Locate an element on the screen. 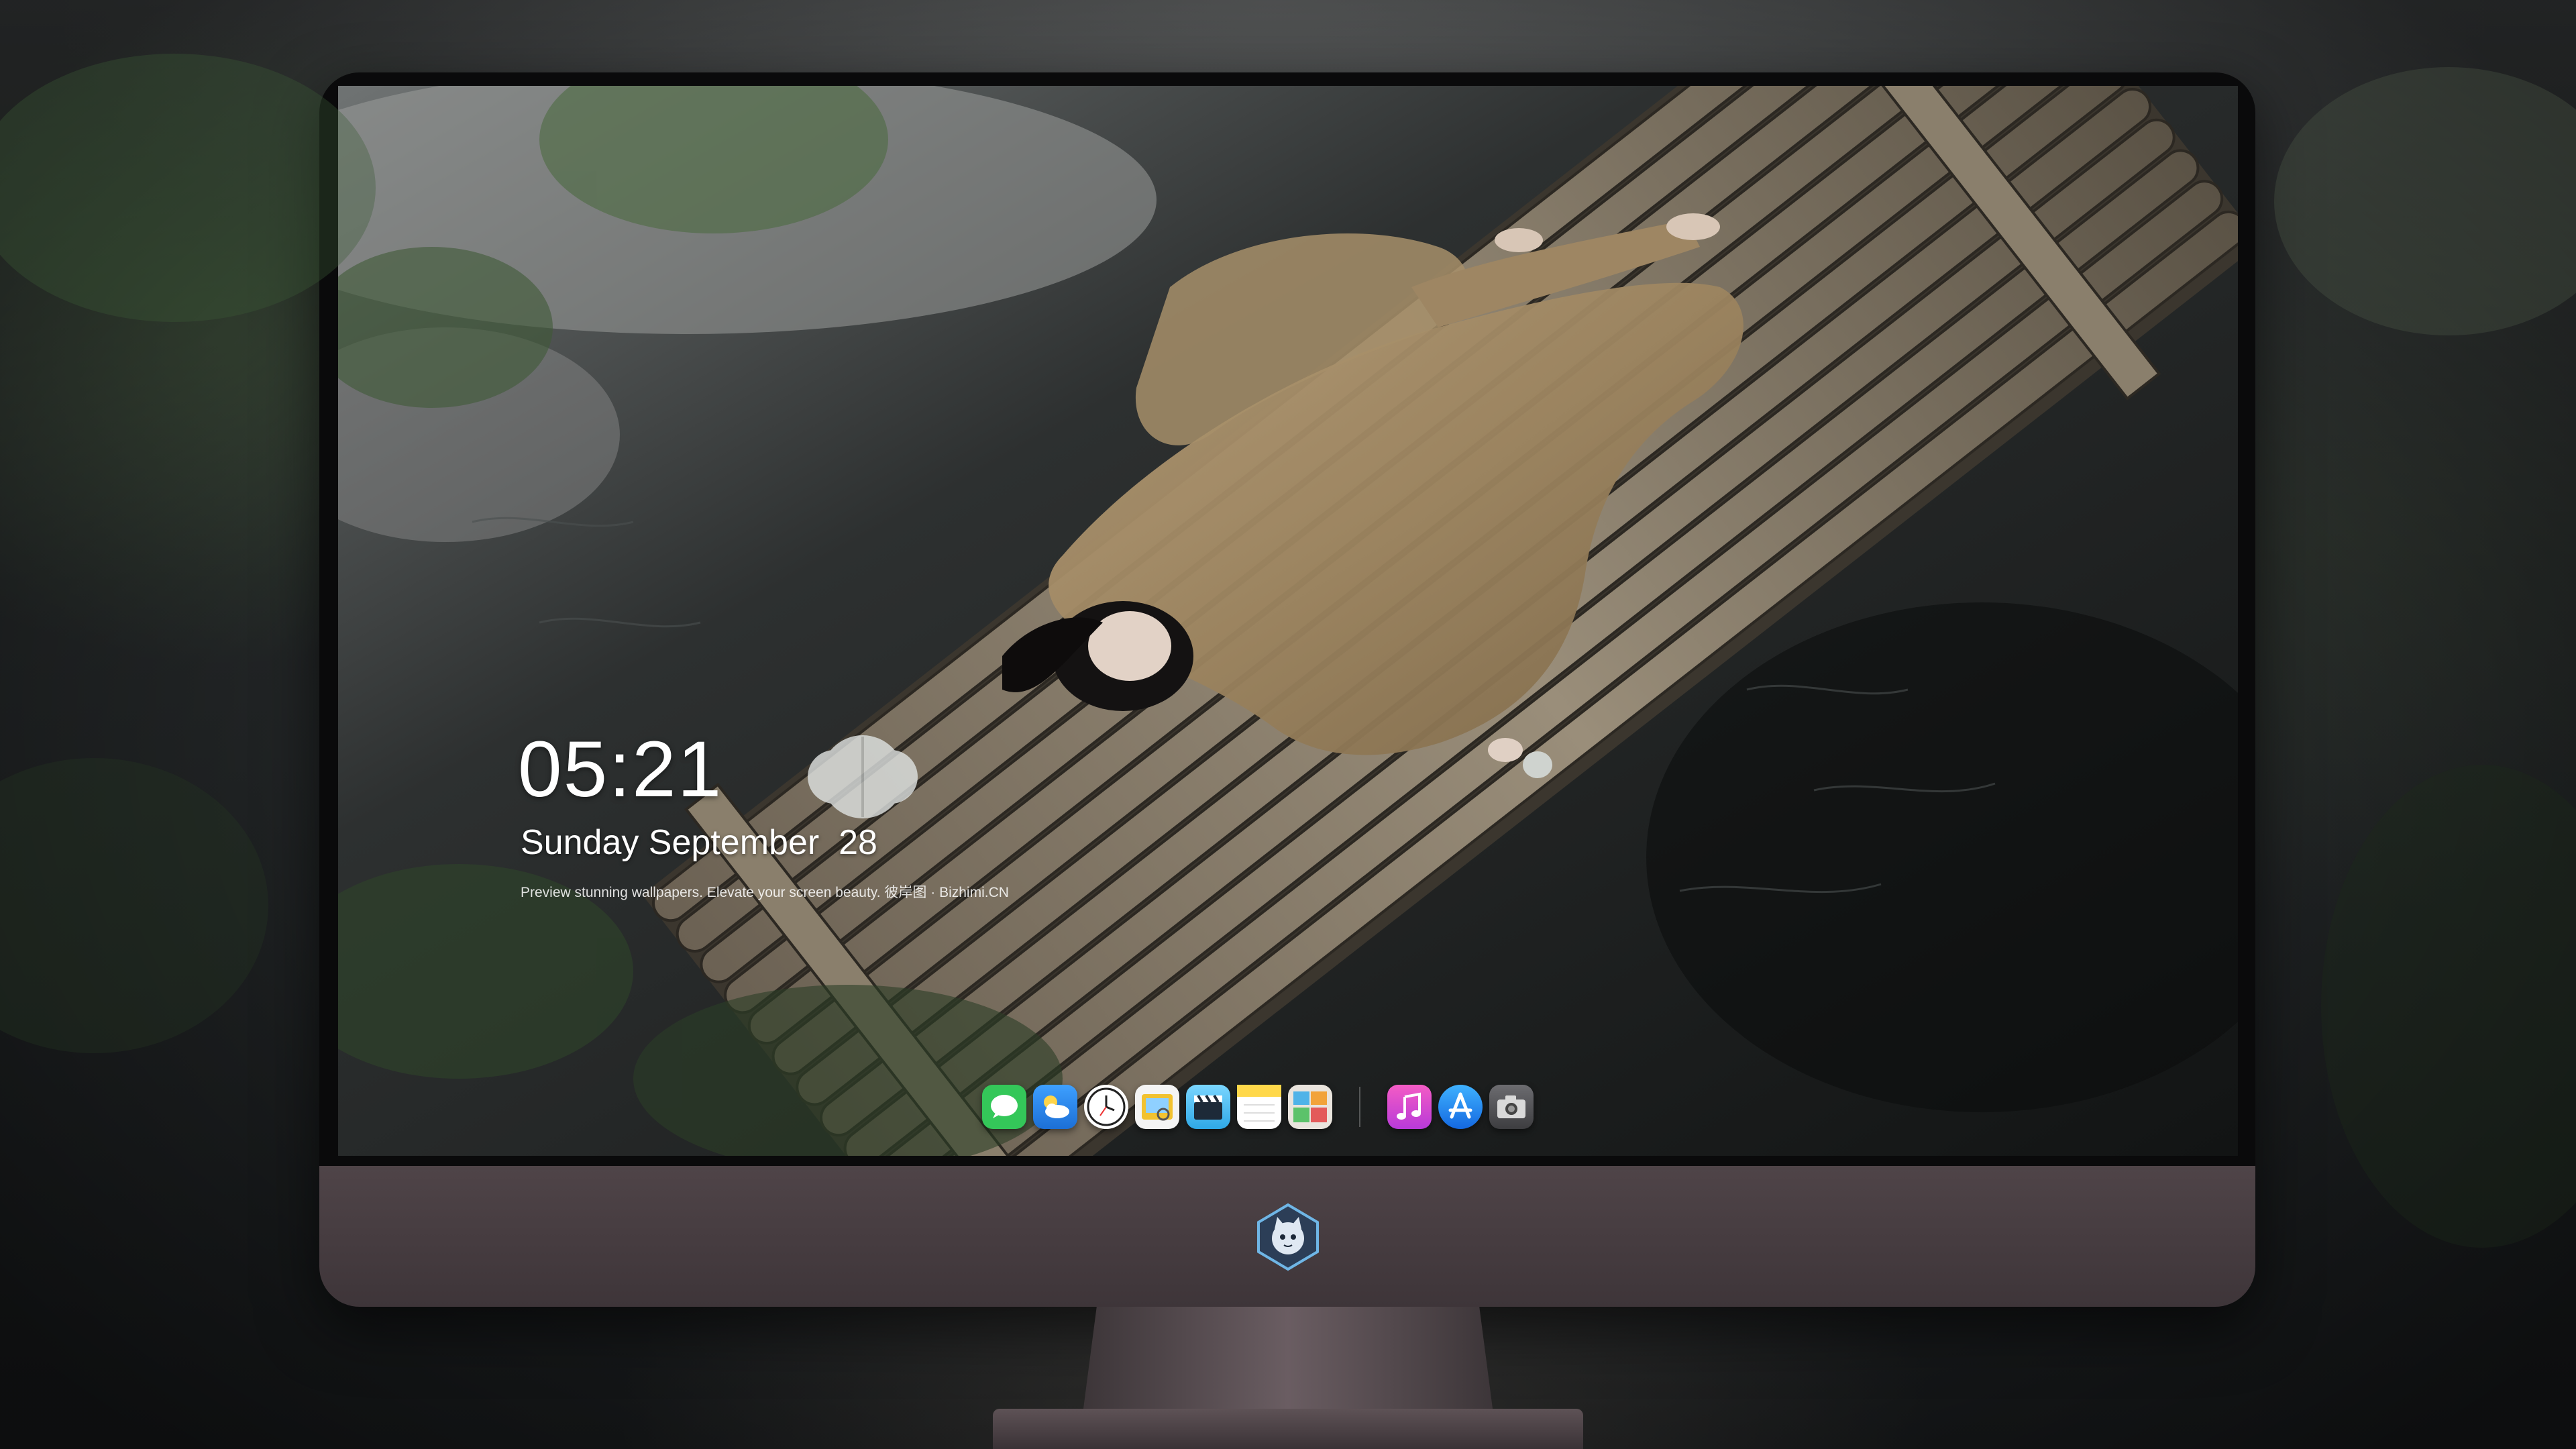 The image size is (2576, 1449). screenshot-app-button is located at coordinates (1511, 1107).